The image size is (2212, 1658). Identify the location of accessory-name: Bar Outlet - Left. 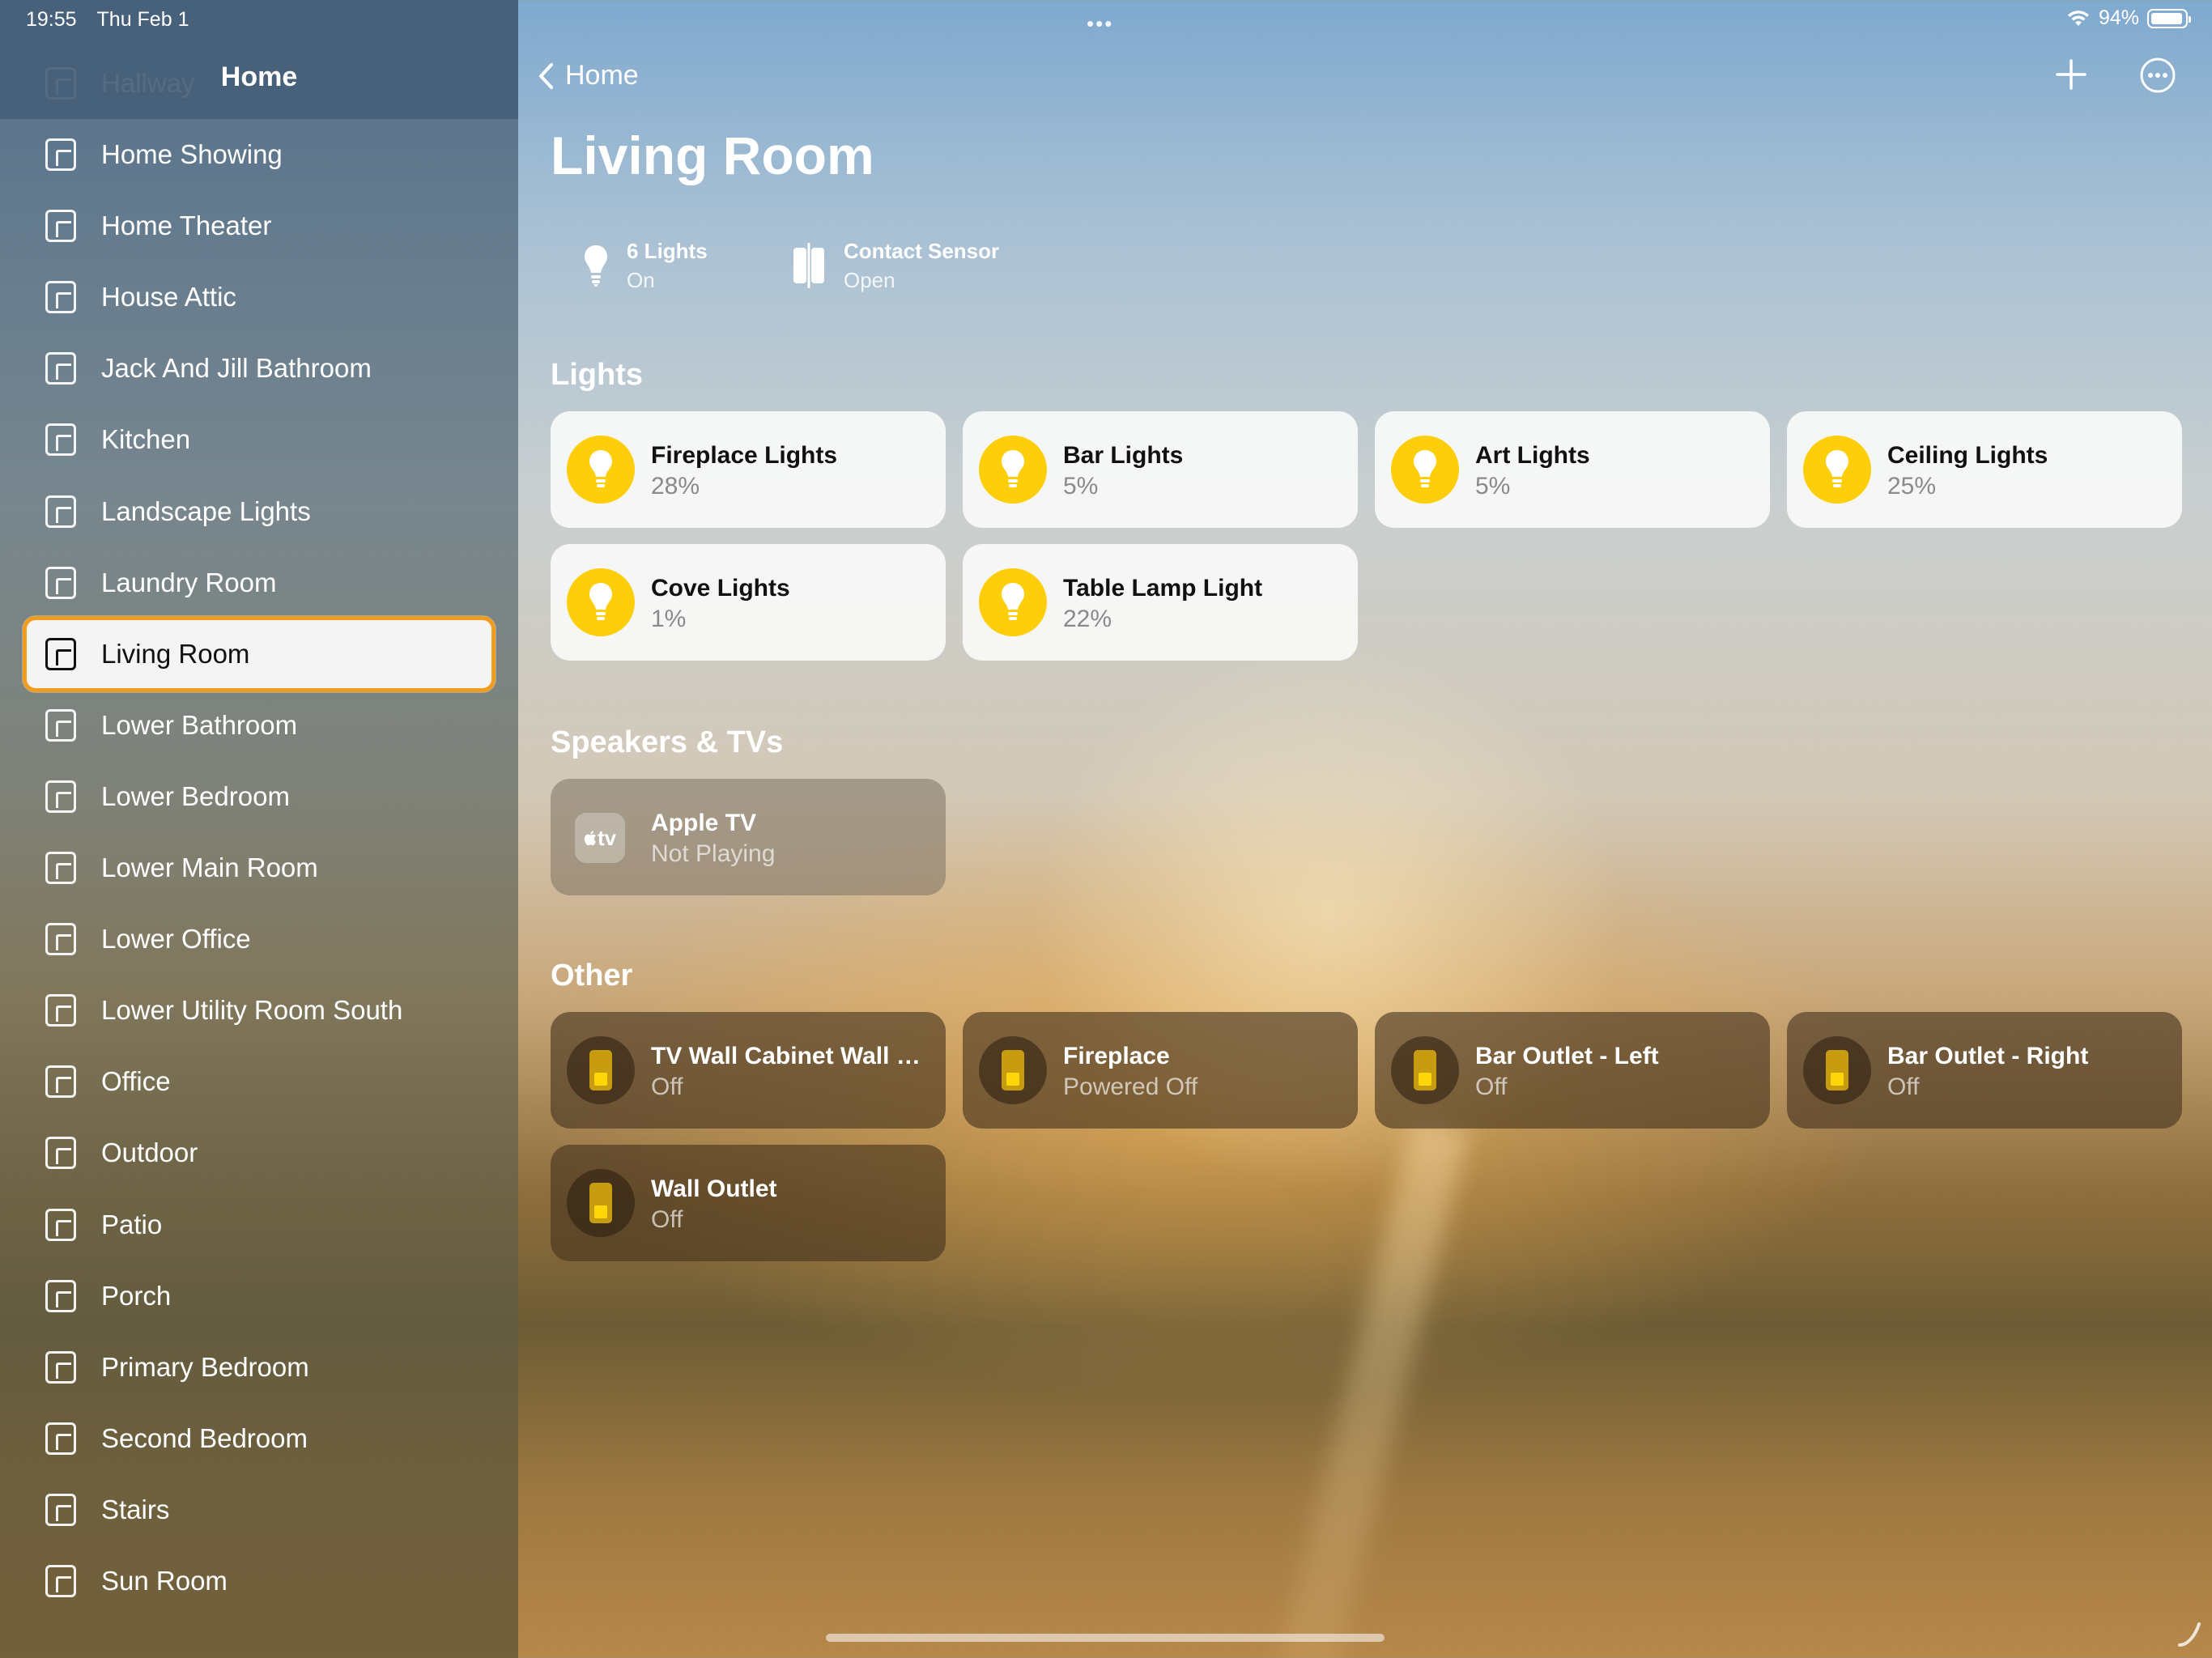
(1567, 1056).